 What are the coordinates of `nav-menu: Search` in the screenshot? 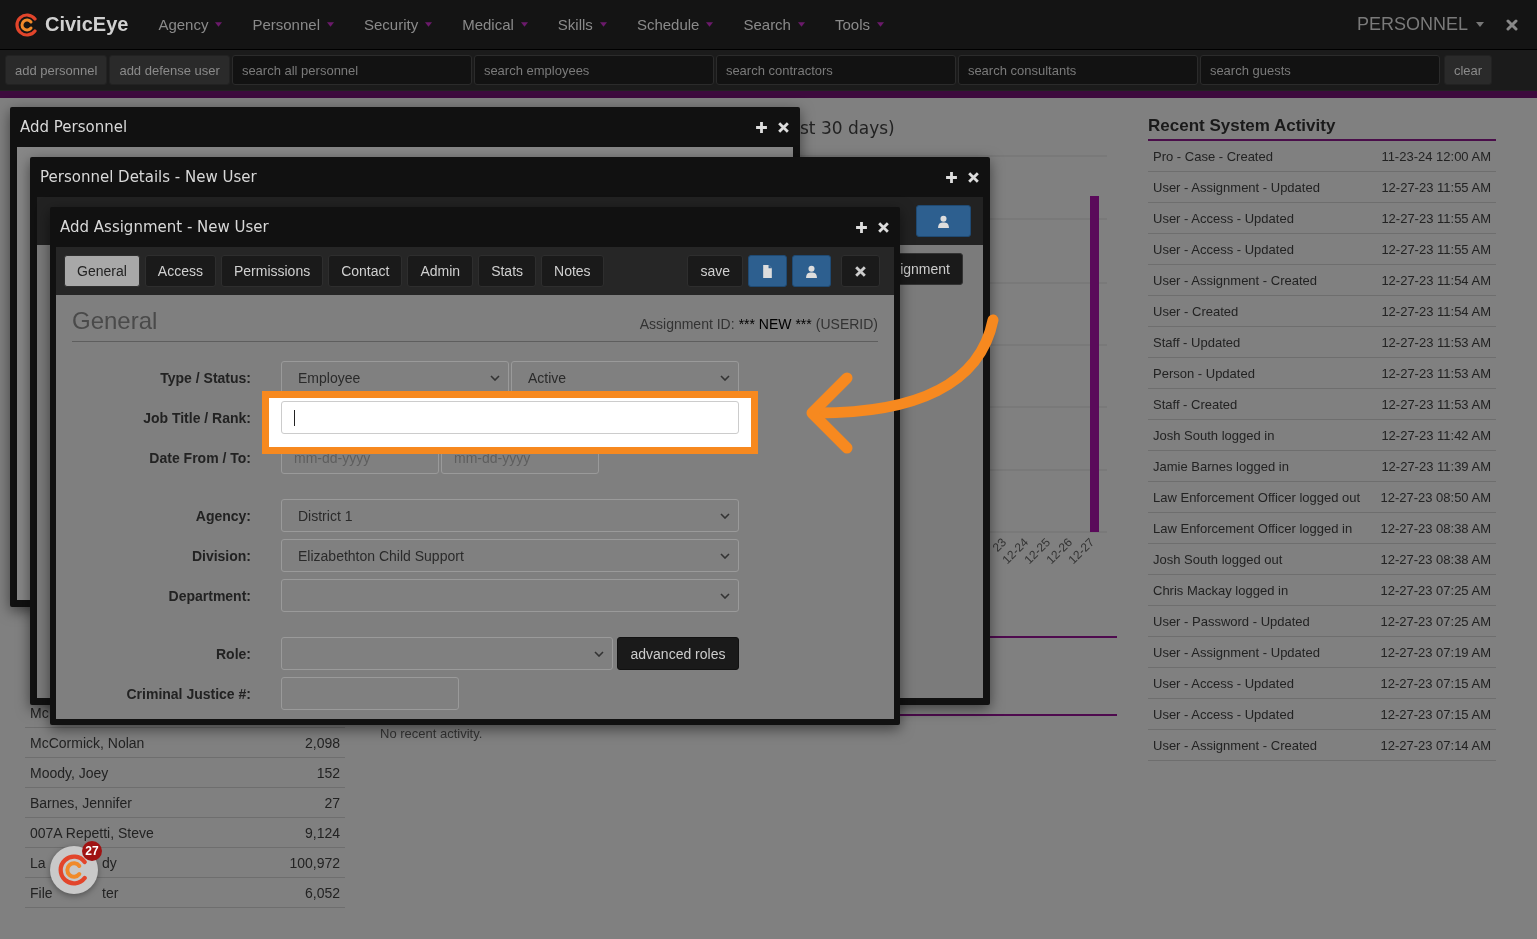 It's located at (774, 24).